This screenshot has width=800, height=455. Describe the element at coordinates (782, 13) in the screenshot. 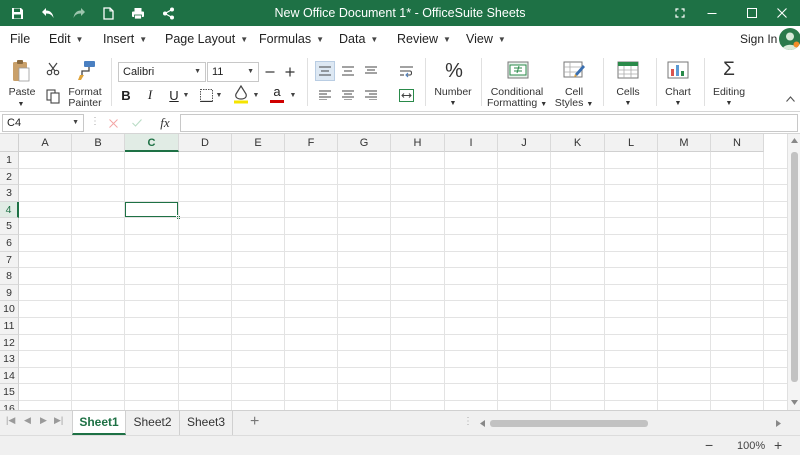

I see `close-icon` at that location.